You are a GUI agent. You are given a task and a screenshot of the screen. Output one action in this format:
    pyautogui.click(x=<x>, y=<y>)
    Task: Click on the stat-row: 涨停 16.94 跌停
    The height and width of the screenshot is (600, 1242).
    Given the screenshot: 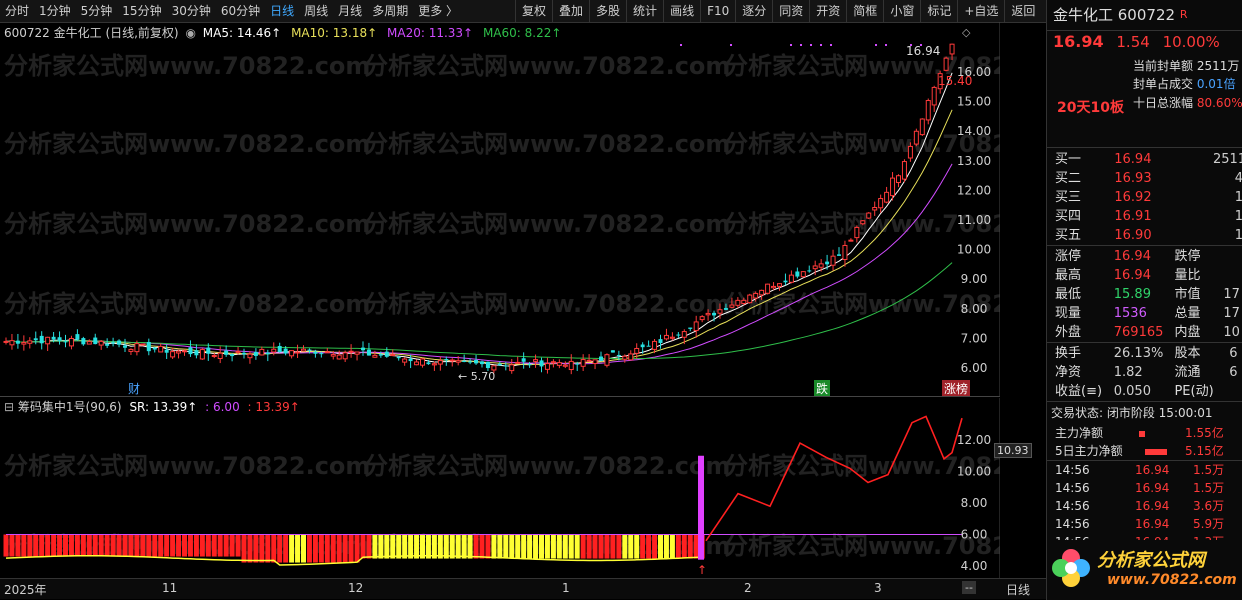 What is the action you would take?
    pyautogui.click(x=1144, y=256)
    